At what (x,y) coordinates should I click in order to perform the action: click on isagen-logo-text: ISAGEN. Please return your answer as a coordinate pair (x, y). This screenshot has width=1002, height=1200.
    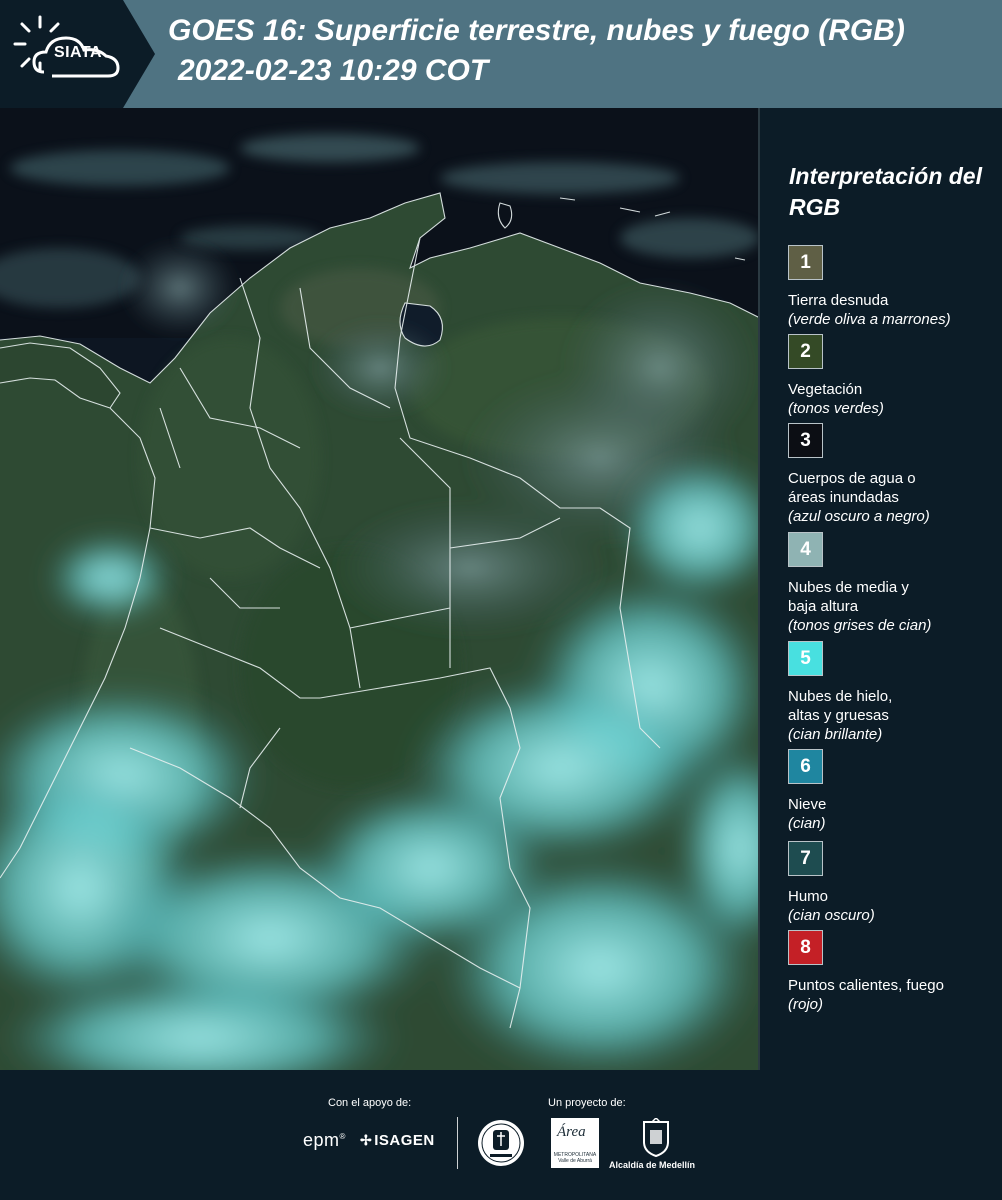
    Looking at the image, I should click on (404, 1140).